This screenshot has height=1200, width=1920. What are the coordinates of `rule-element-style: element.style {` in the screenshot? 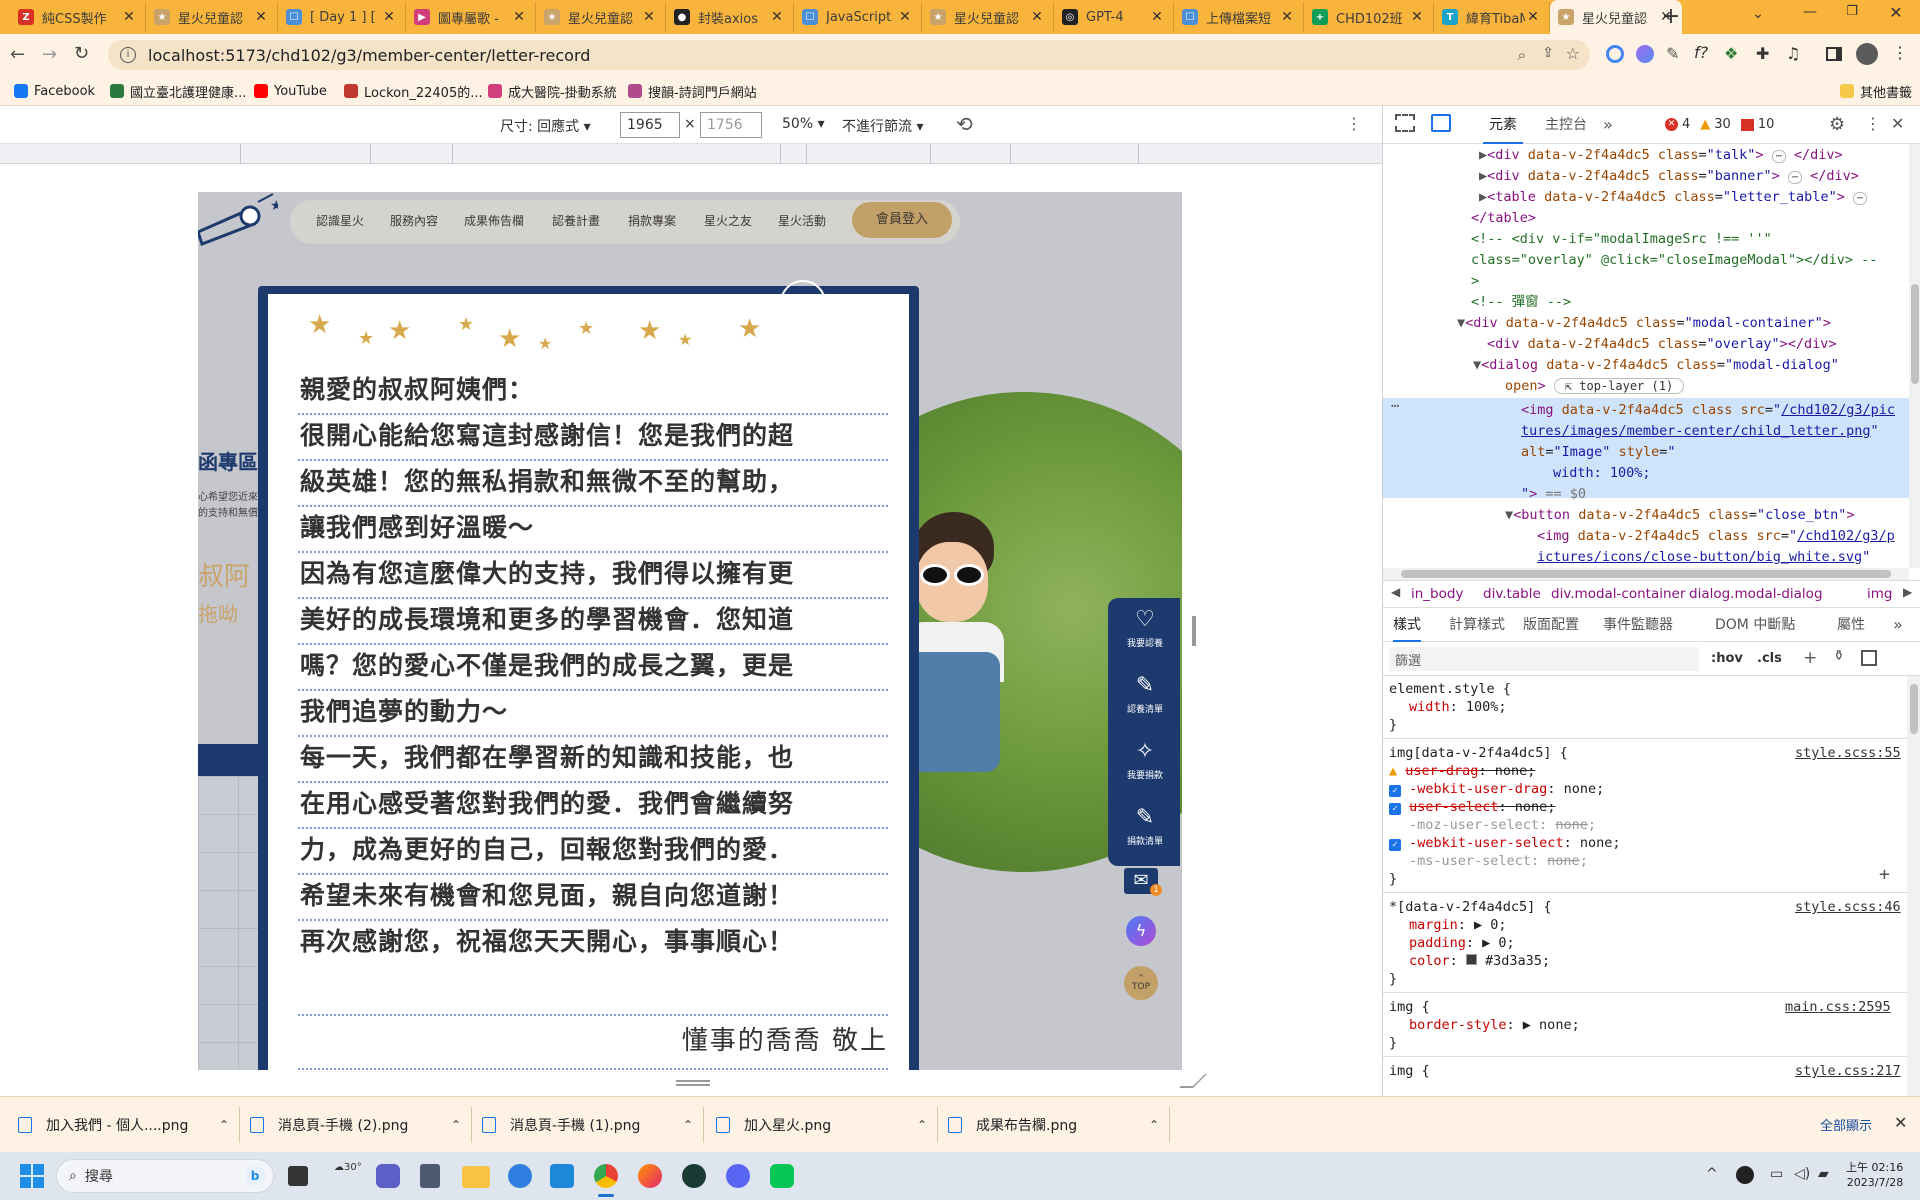 It's located at (1450, 689).